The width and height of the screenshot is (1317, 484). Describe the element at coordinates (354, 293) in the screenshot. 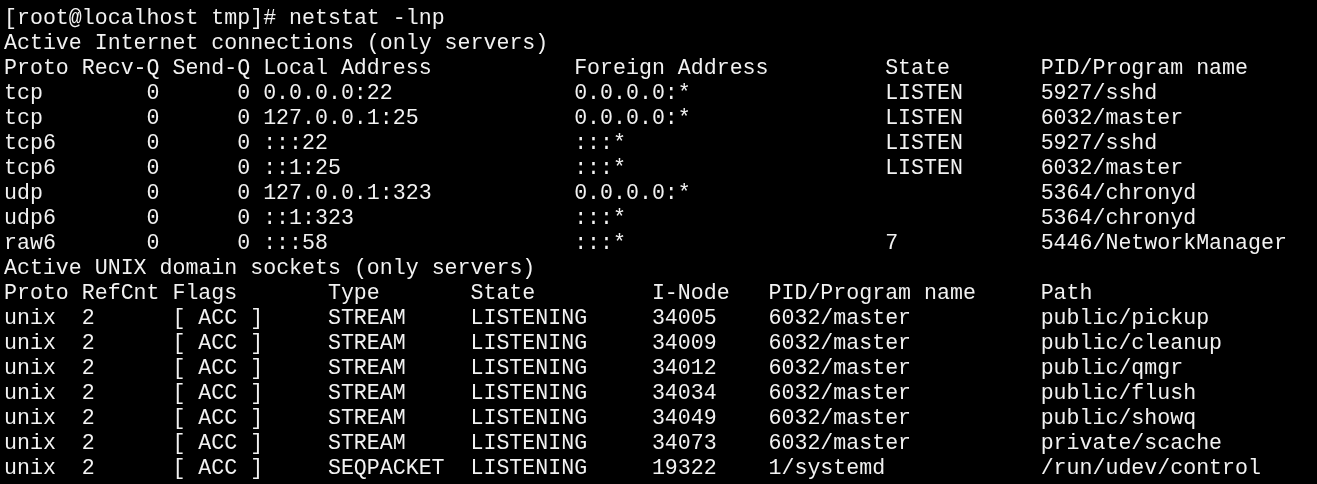

I see `column-header: Type` at that location.